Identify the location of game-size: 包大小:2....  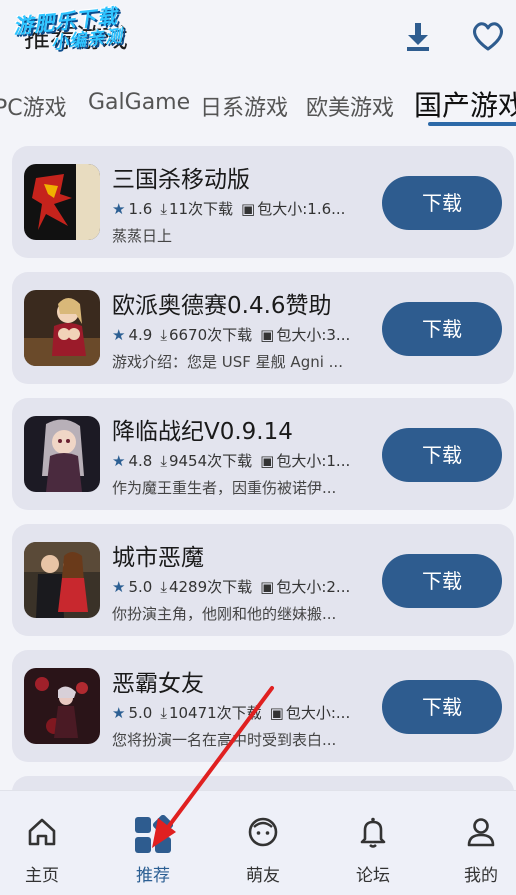
(313, 587).